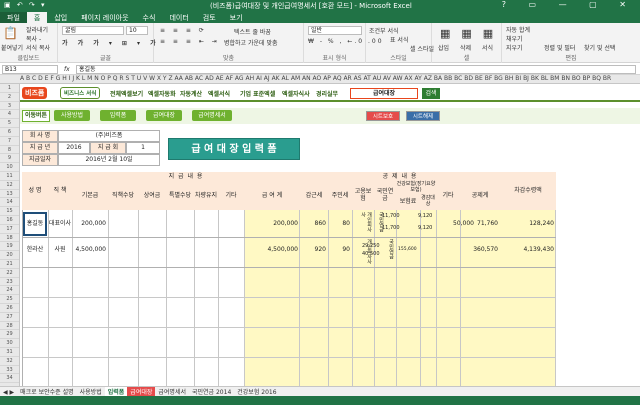 The width and height of the screenshot is (640, 405). I want to click on tab-home: 홈, so click(37, 17).